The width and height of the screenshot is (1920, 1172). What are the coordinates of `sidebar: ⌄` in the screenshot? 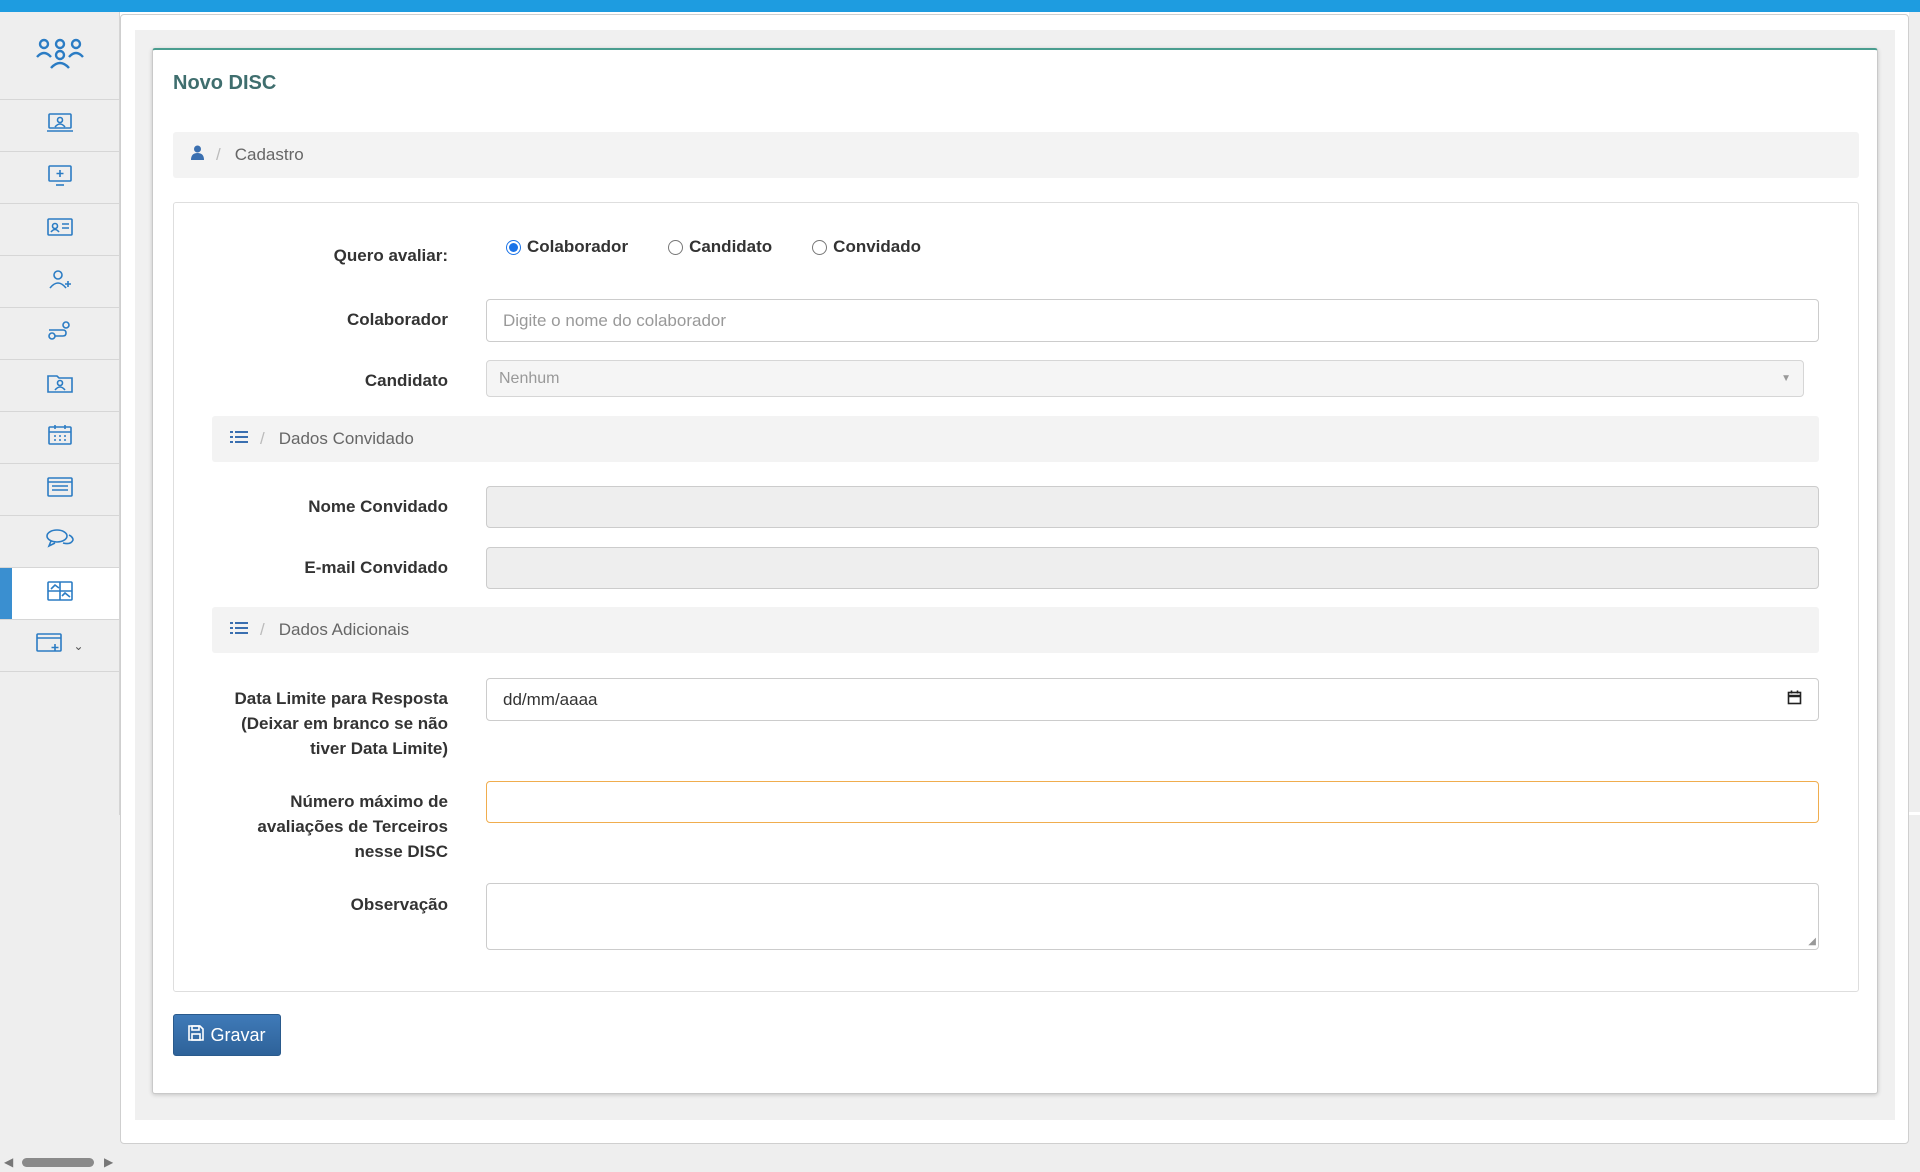 It's located at (60, 413).